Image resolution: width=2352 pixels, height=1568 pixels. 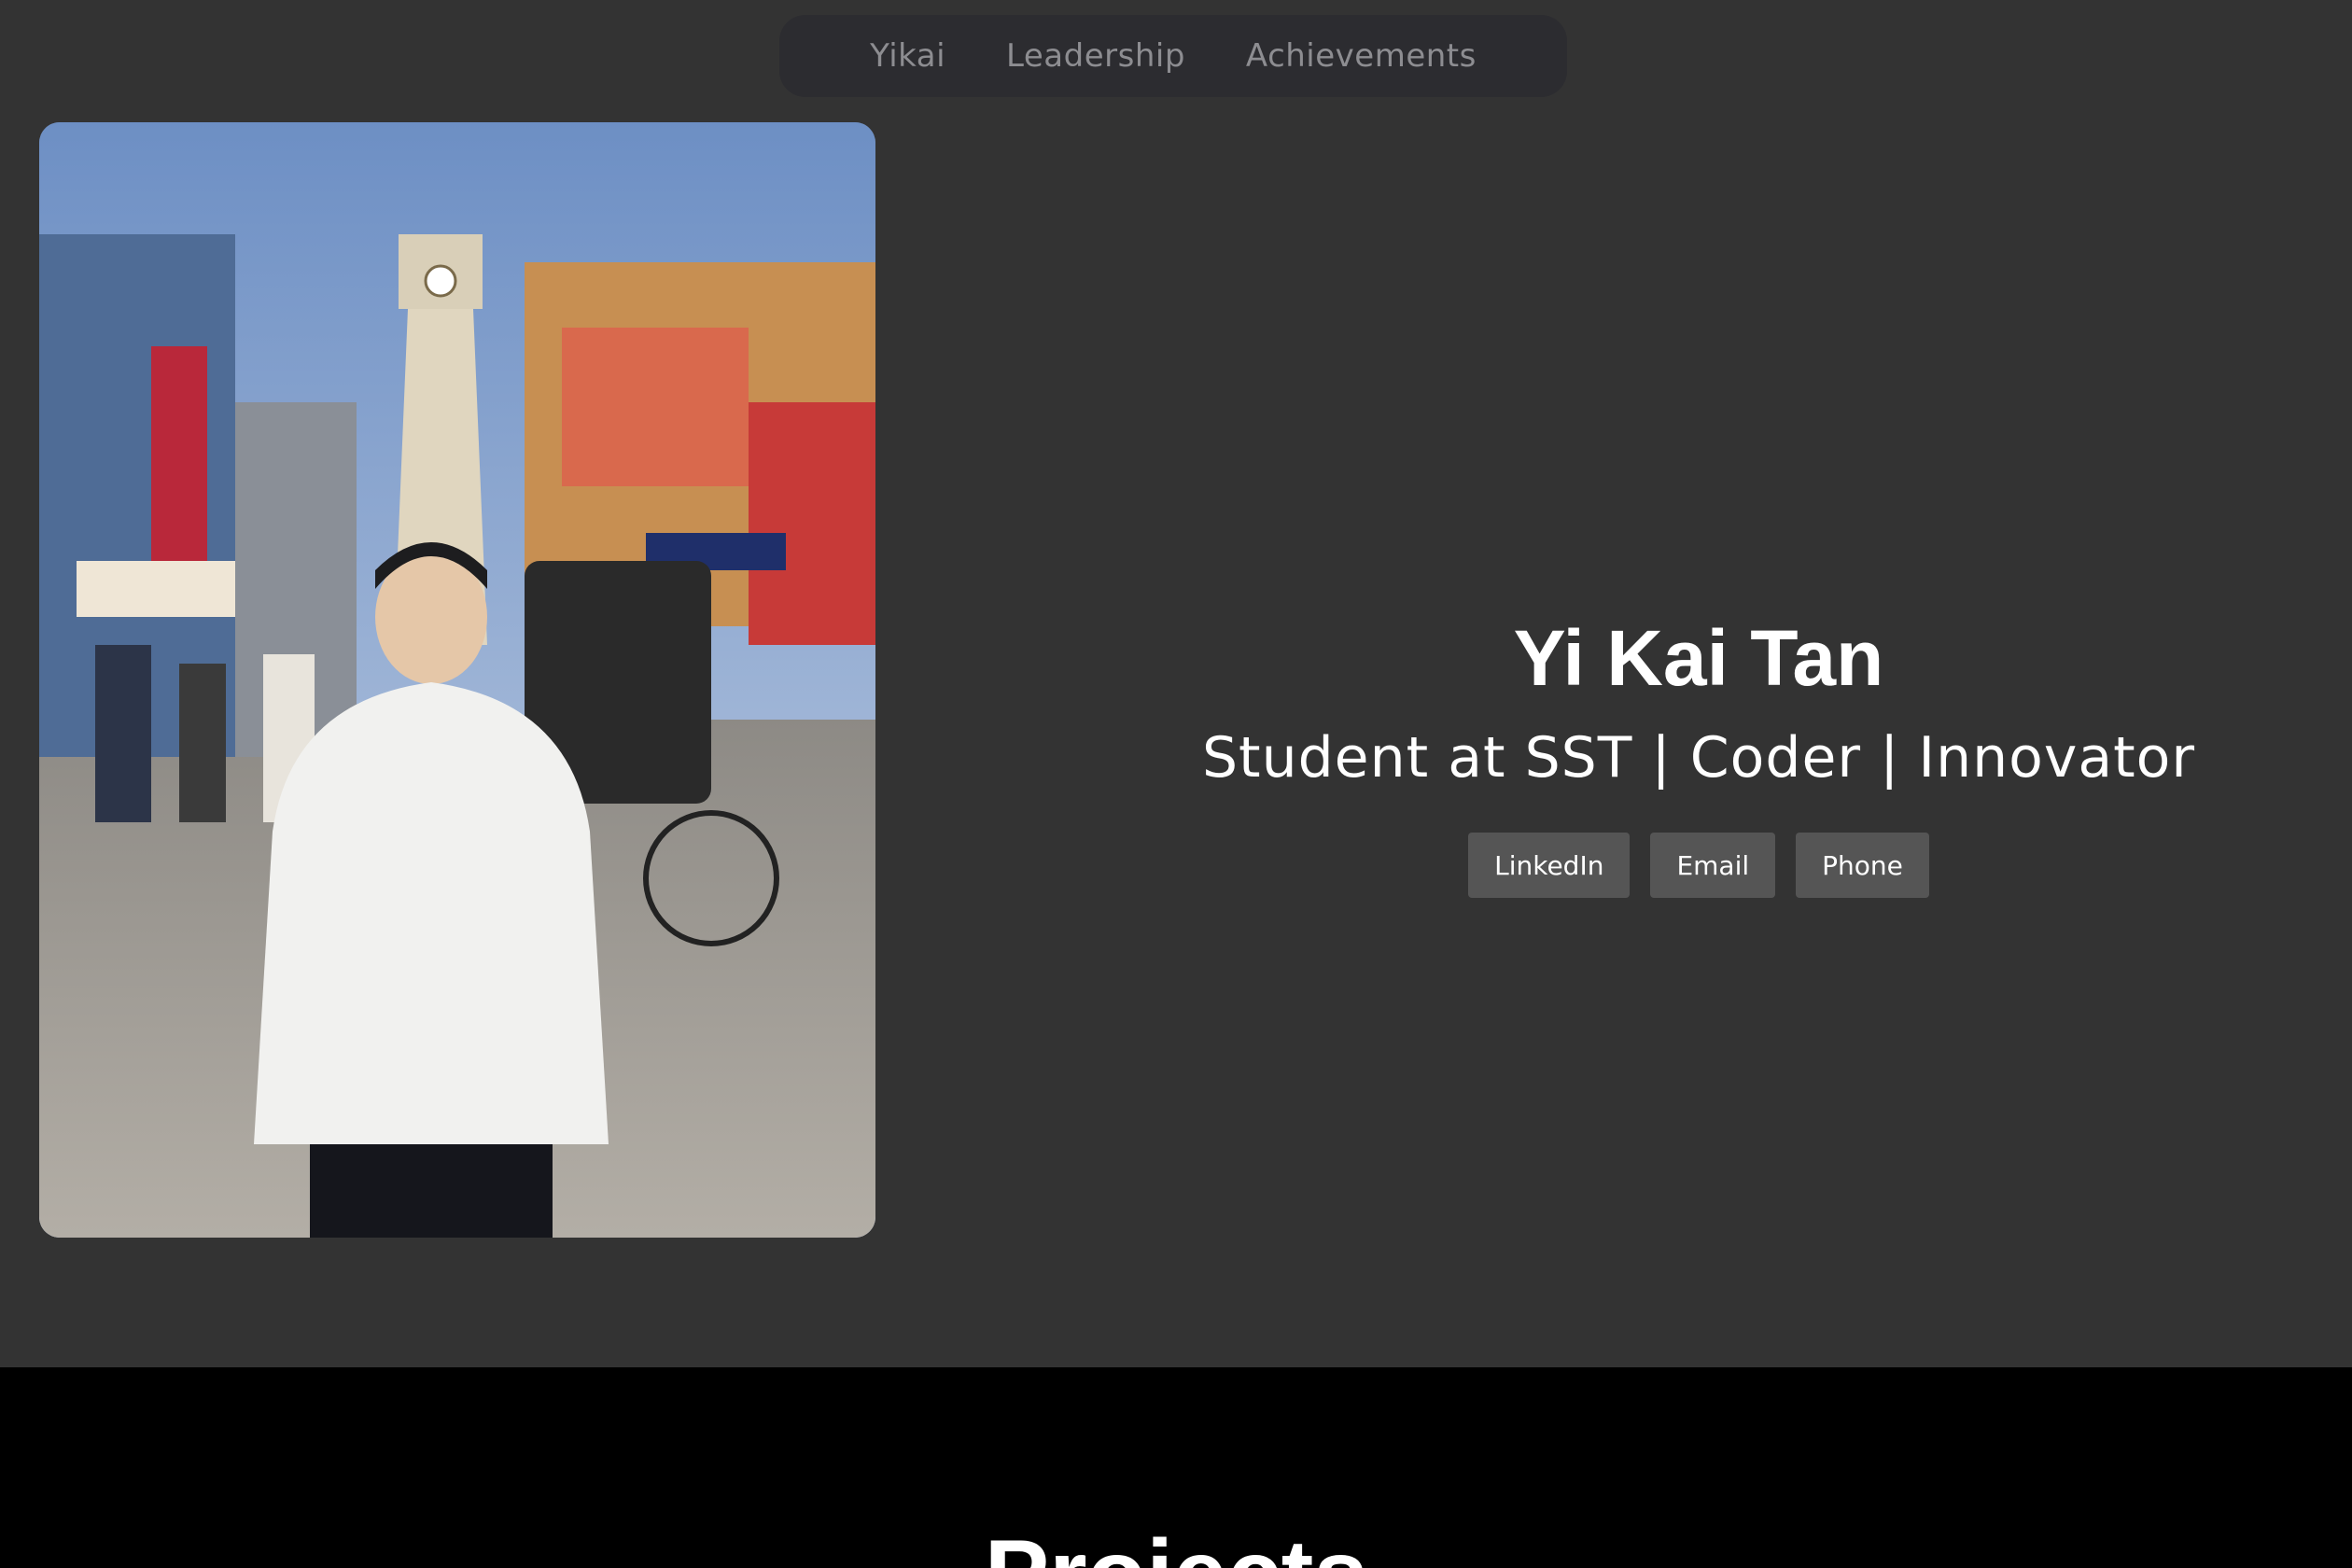 What do you see at coordinates (1176, 1467) in the screenshot?
I see `projects-section: Projects` at bounding box center [1176, 1467].